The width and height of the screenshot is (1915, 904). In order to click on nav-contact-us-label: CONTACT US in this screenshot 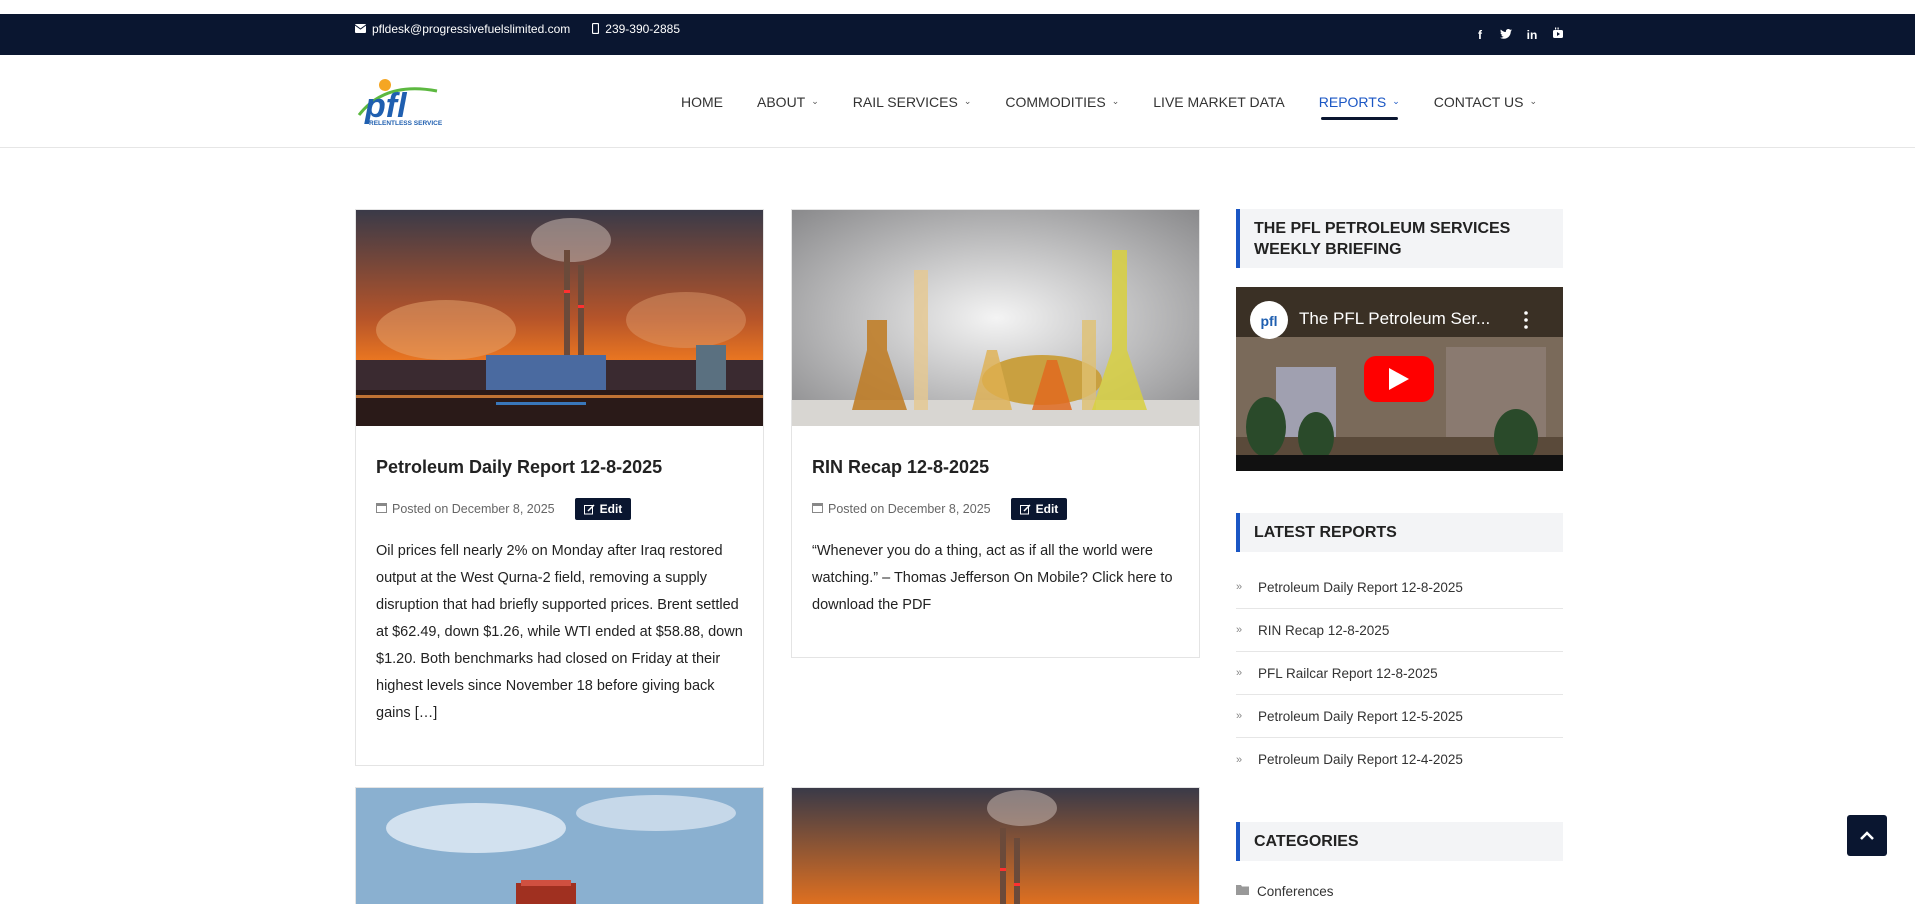, I will do `click(1478, 101)`.